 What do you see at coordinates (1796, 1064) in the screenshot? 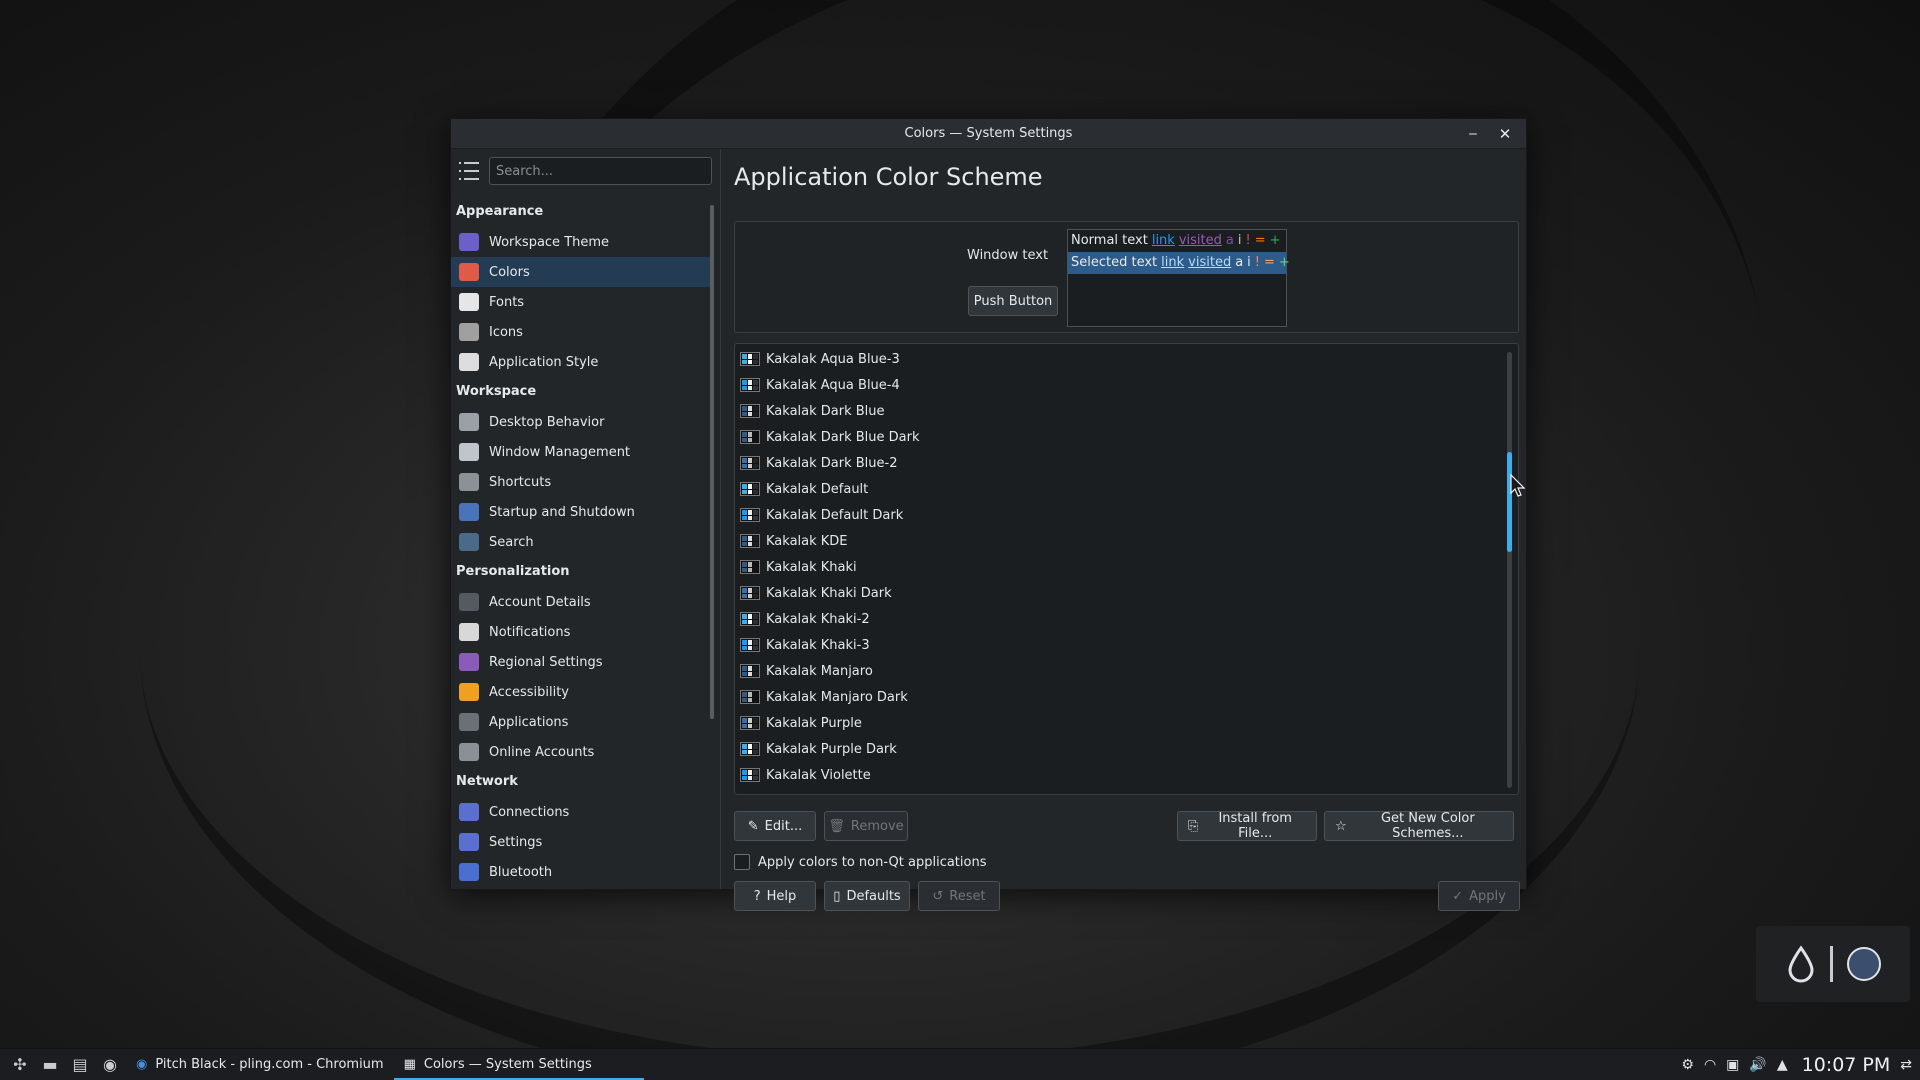
I see `system-tray: ⚙ ◠ ▣ 🔊 ▲ 10:07 PM ⇄` at bounding box center [1796, 1064].